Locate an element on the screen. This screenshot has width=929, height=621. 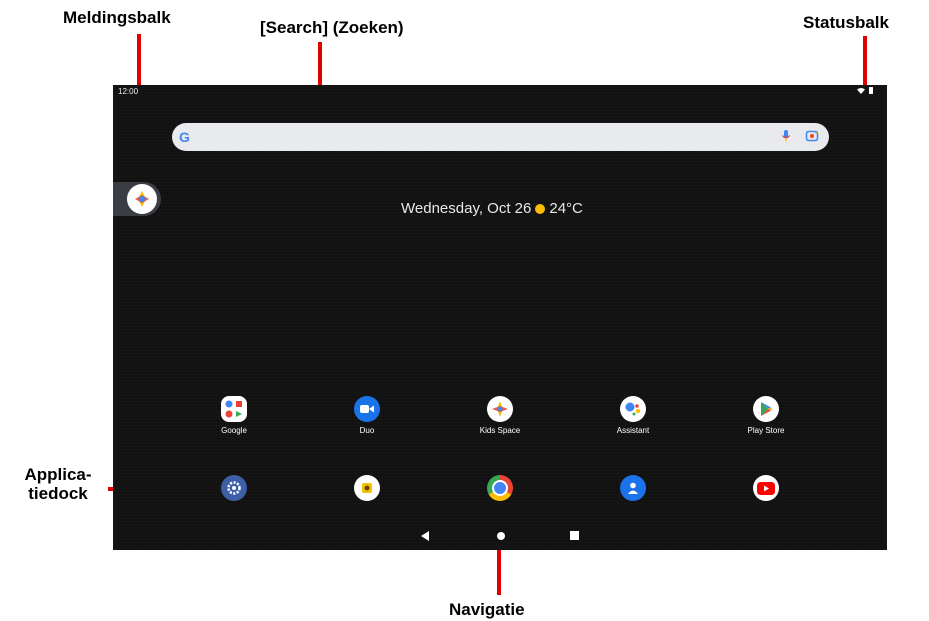
recents-icon is located at coordinates (574, 535).